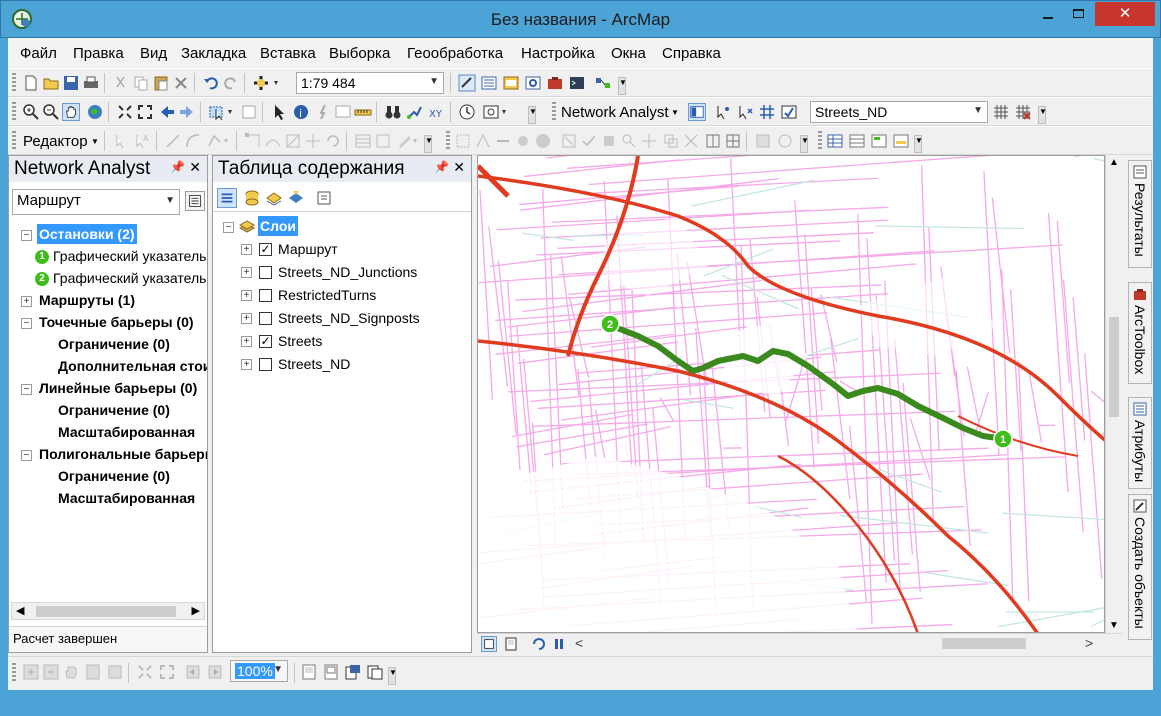  I want to click on dock-tab-results: Результаты, so click(1140, 214).